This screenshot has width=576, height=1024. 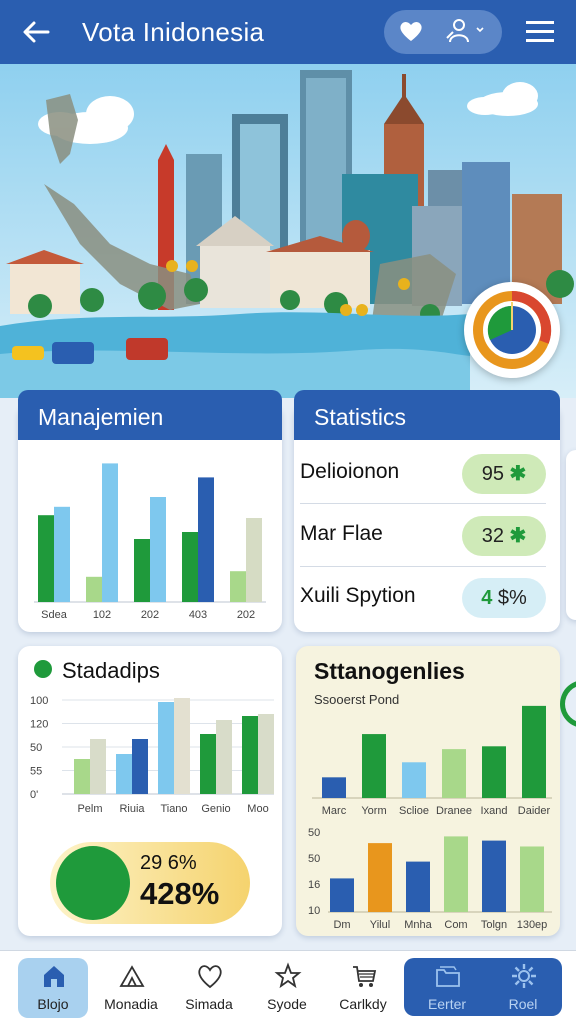 What do you see at coordinates (39, 725) in the screenshot?
I see `y-tick-label: 120` at bounding box center [39, 725].